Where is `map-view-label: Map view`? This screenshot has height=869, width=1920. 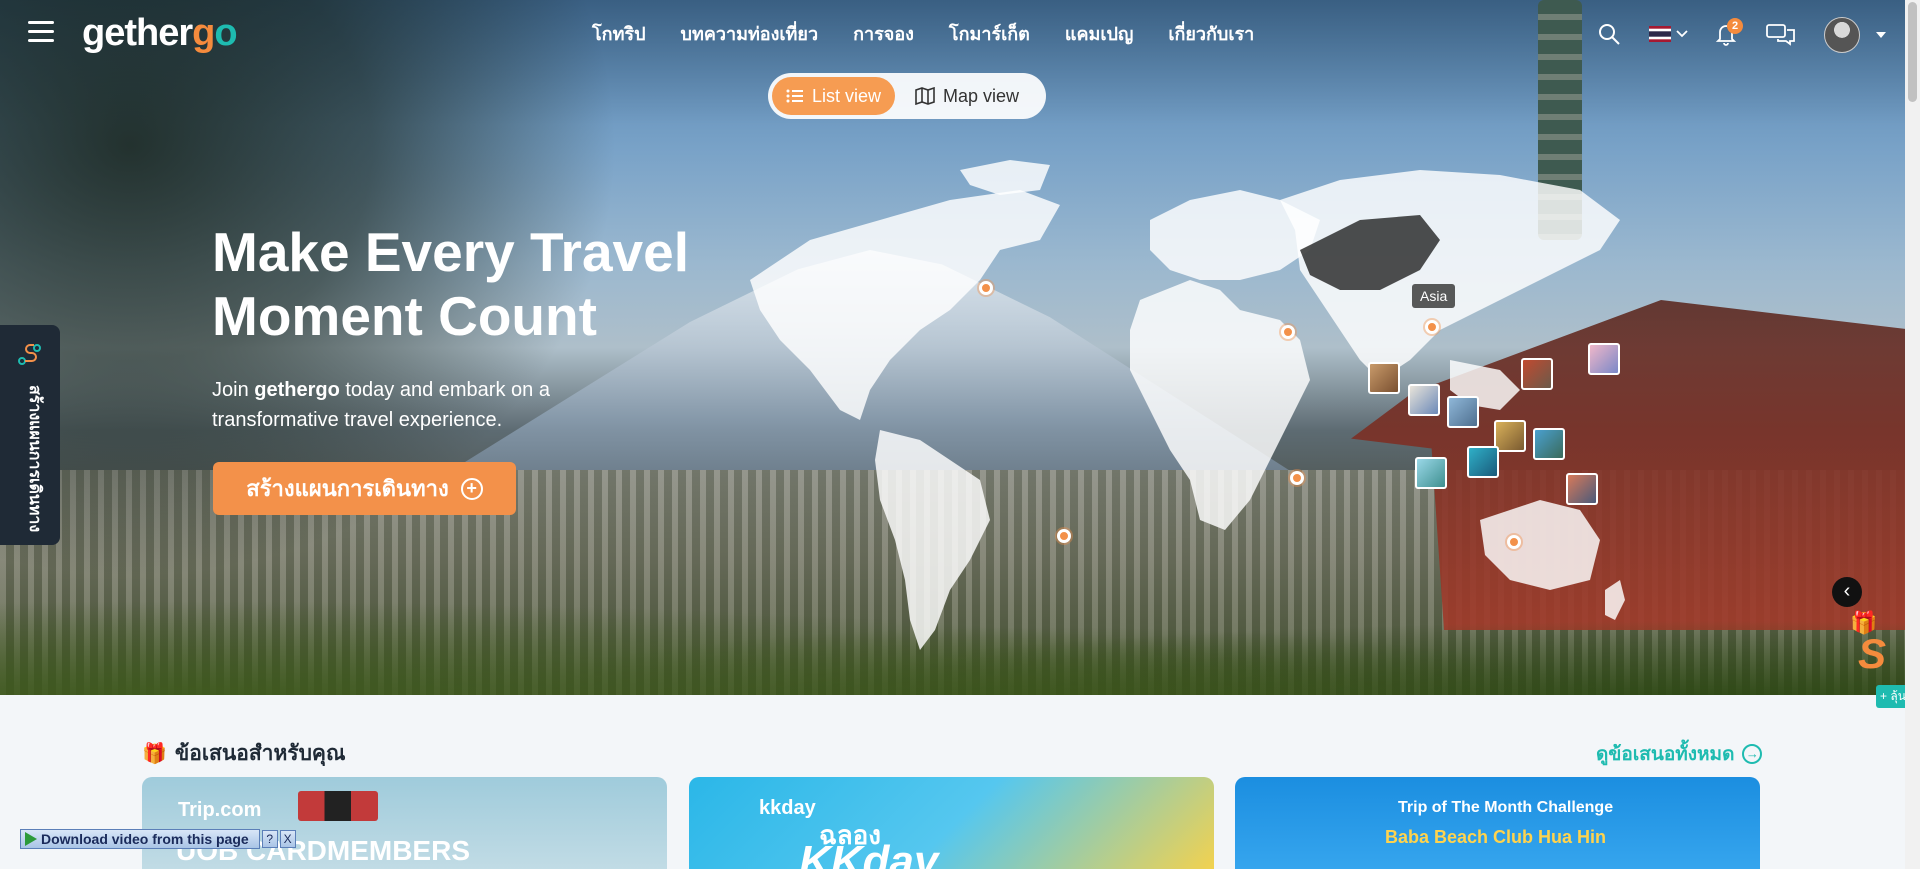
map-view-label: Map view is located at coordinates (981, 95).